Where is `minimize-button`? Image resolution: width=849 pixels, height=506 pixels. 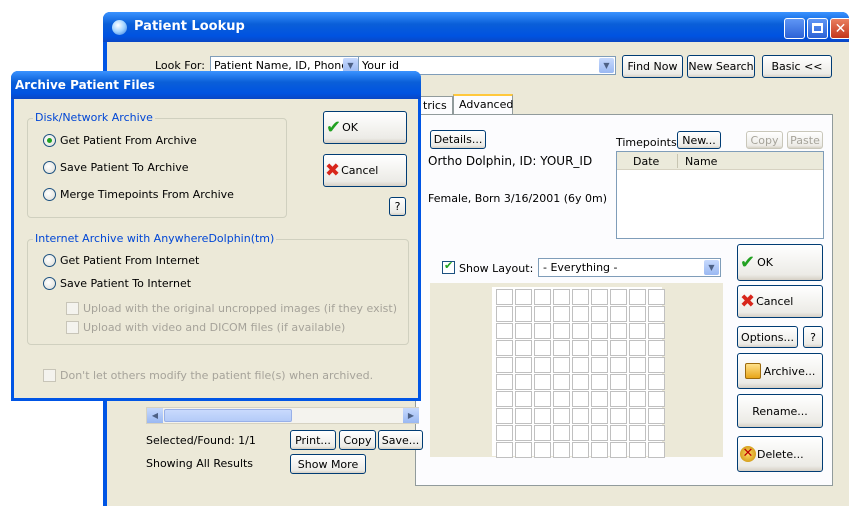 minimize-button is located at coordinates (794, 28).